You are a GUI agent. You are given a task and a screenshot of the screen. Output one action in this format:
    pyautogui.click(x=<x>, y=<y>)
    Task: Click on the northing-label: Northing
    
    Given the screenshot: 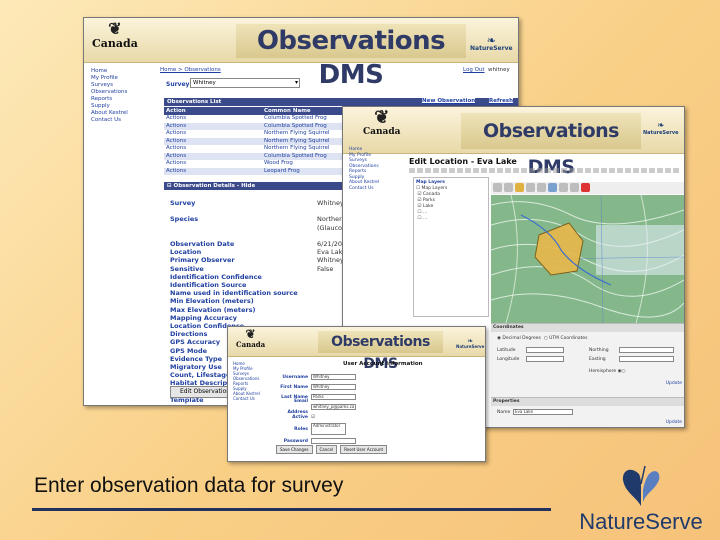 What is the action you would take?
    pyautogui.click(x=599, y=350)
    